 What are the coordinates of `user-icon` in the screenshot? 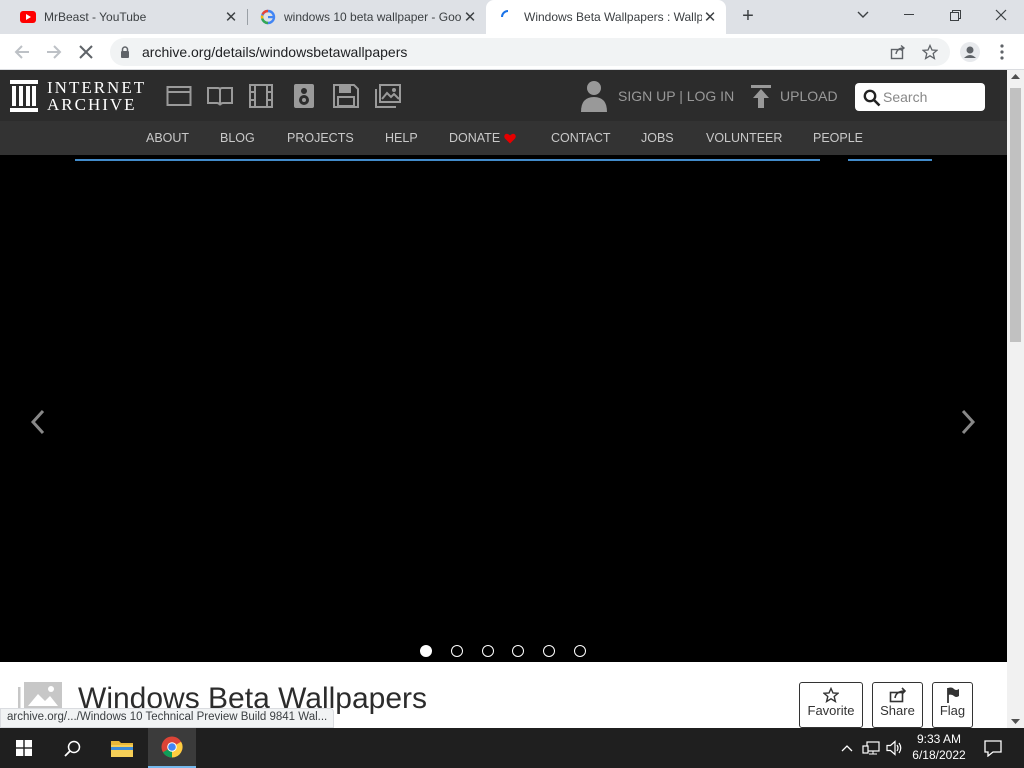 It's located at (594, 96).